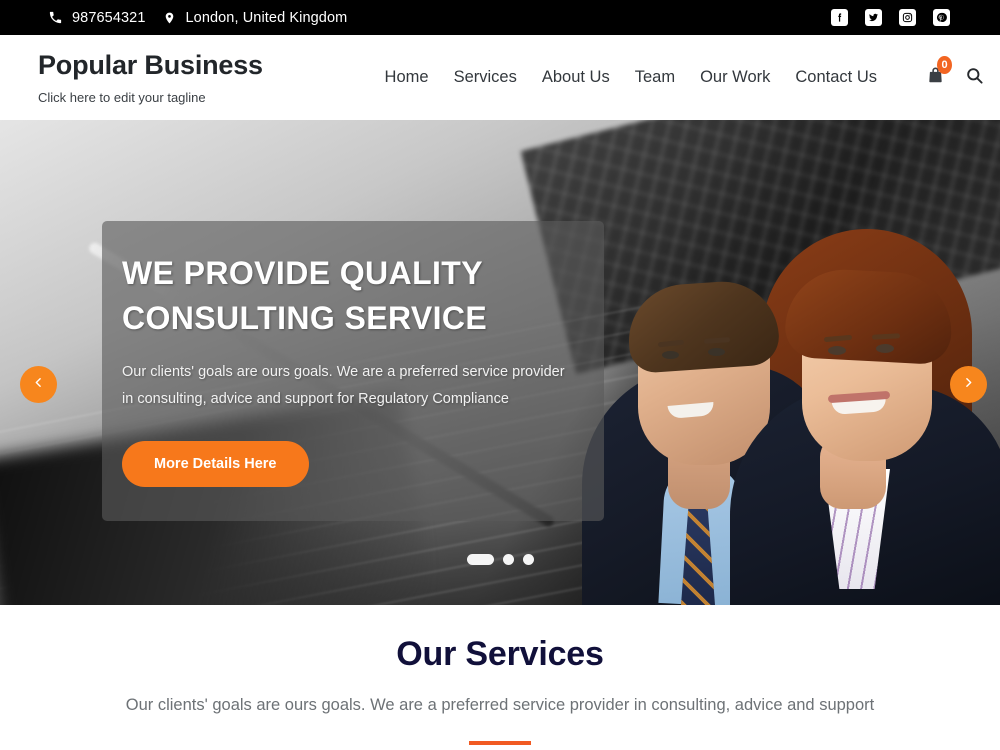  What do you see at coordinates (839, 17) in the screenshot?
I see `facebook-icon` at bounding box center [839, 17].